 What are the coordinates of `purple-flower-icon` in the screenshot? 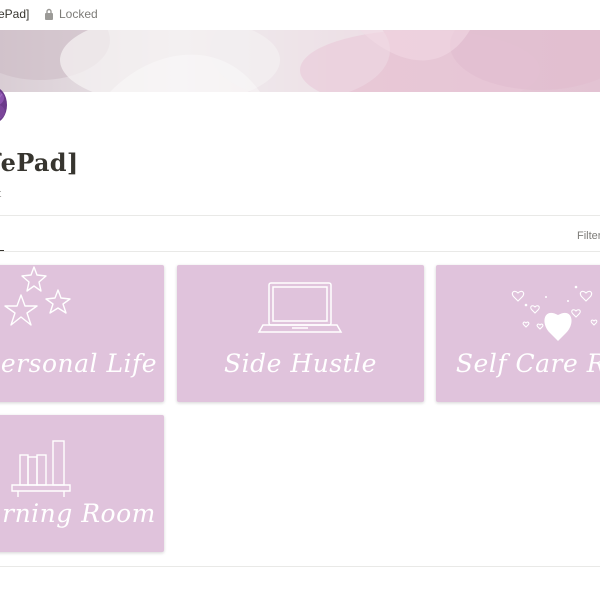 It's located at (4, 105).